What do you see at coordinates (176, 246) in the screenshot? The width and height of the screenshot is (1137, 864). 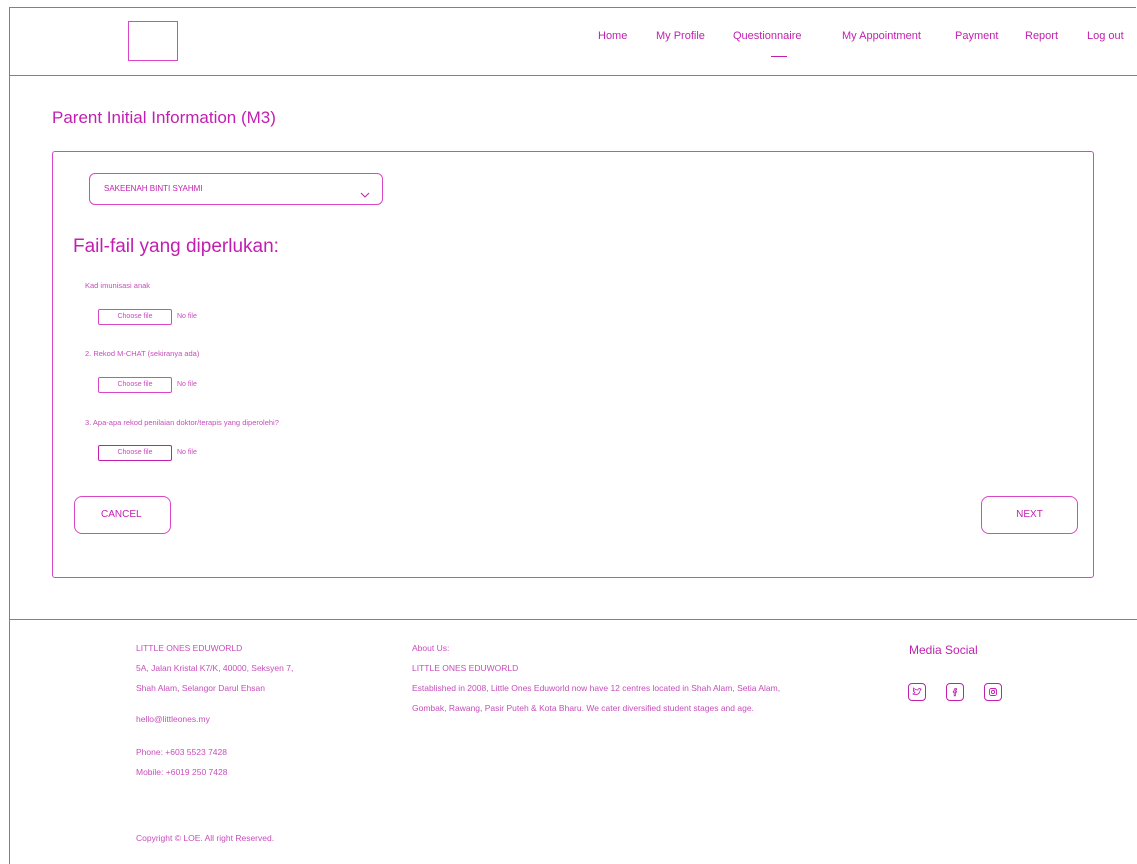 I see `section-title: Fail-fail yang diperlukan:` at bounding box center [176, 246].